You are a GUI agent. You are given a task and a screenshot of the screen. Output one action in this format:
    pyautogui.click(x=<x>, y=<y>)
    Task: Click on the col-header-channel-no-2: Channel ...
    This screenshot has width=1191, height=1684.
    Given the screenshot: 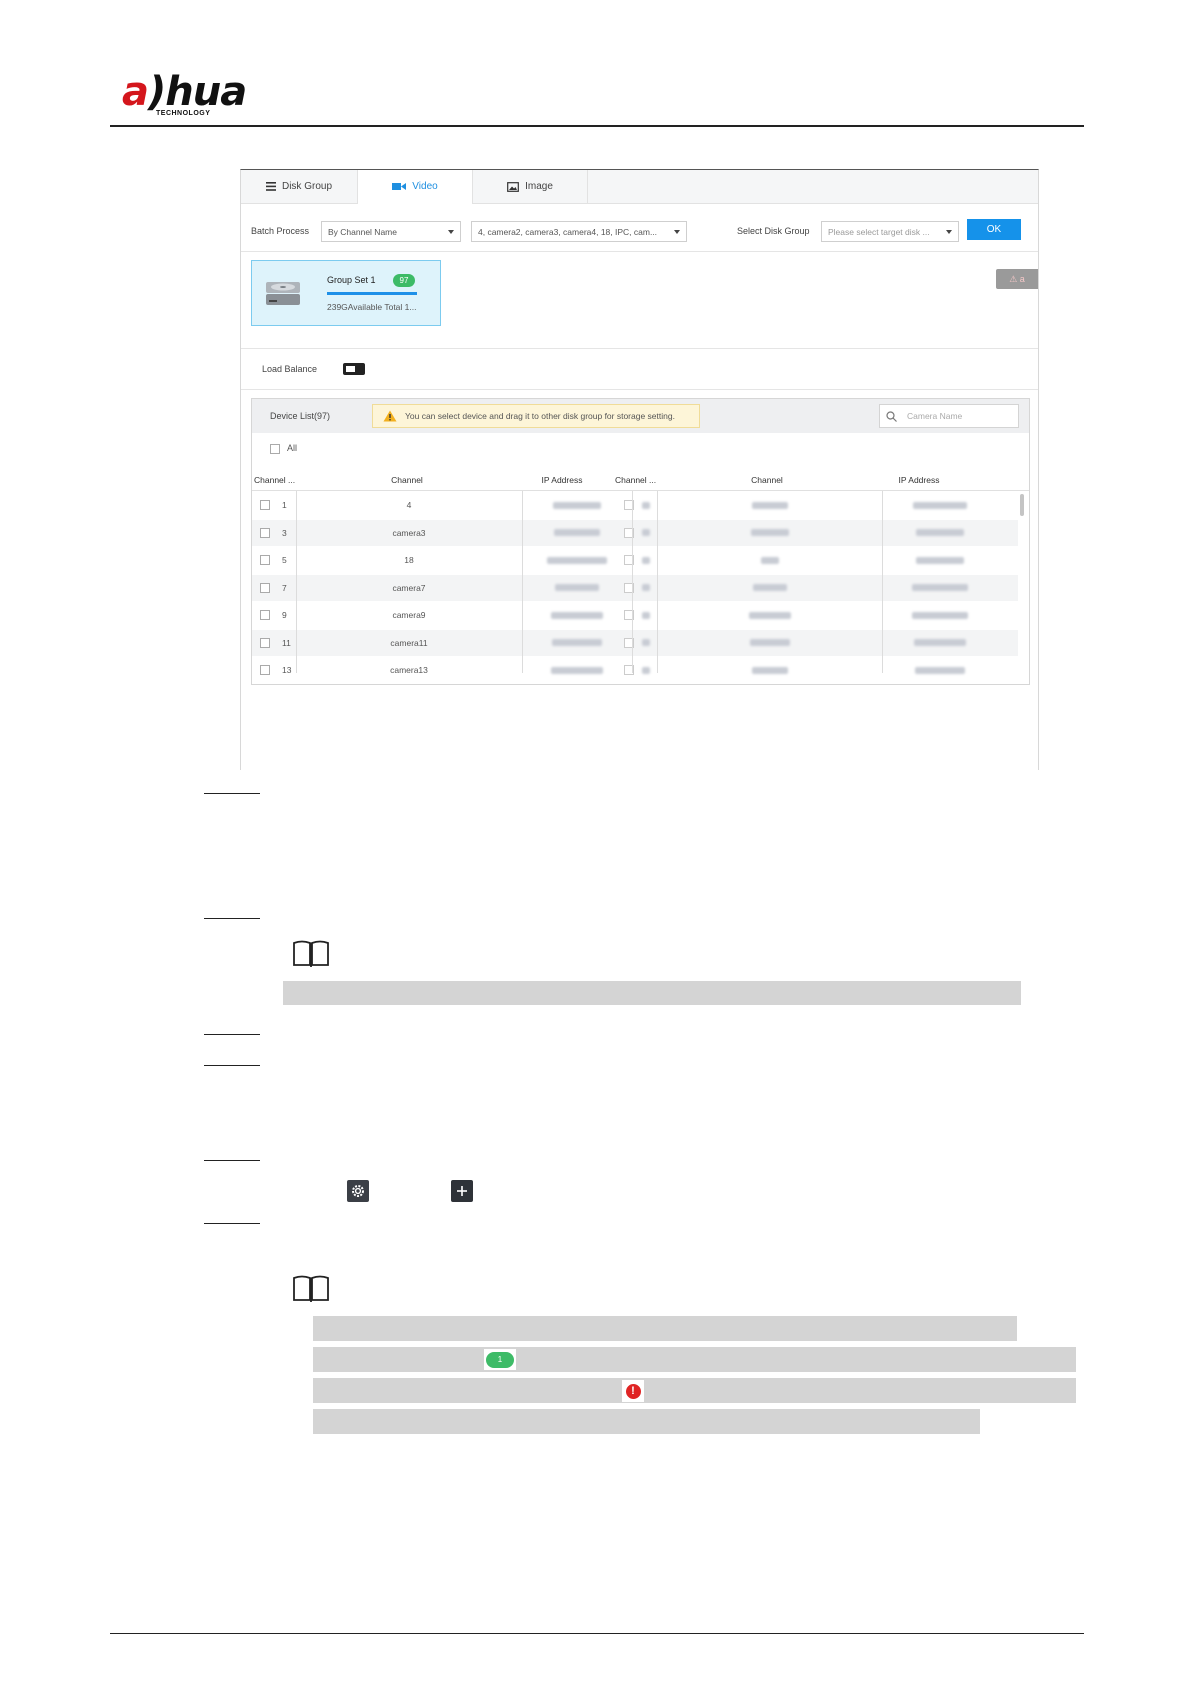 What is the action you would take?
    pyautogui.click(x=637, y=480)
    